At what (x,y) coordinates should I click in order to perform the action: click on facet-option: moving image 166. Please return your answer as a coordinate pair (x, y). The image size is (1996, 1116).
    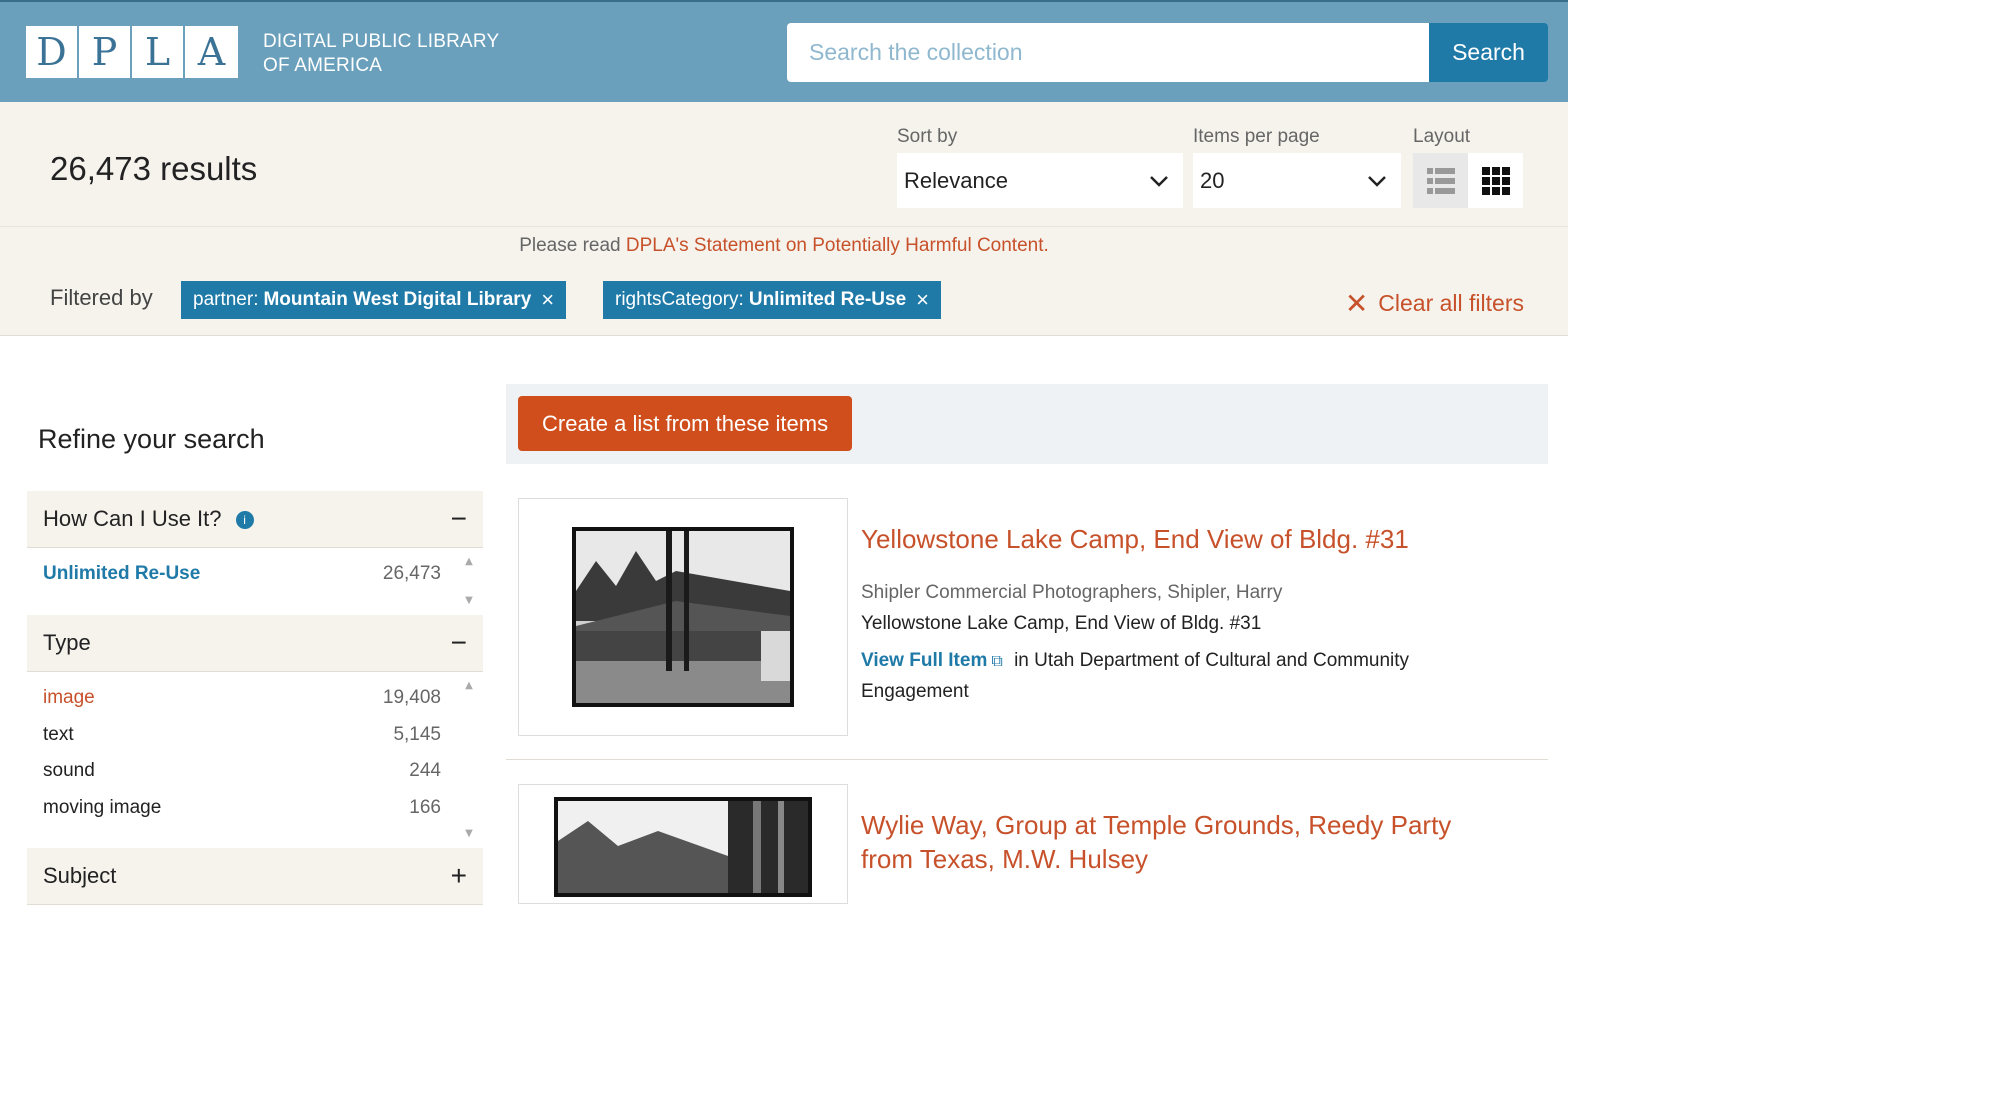
    Looking at the image, I should click on (255, 808).